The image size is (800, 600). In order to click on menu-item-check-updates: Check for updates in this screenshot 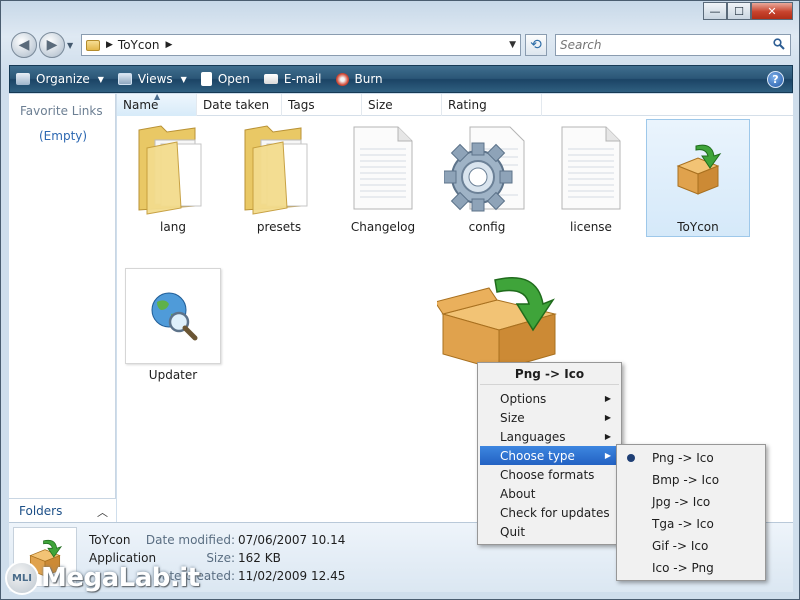, I will do `click(549, 512)`.